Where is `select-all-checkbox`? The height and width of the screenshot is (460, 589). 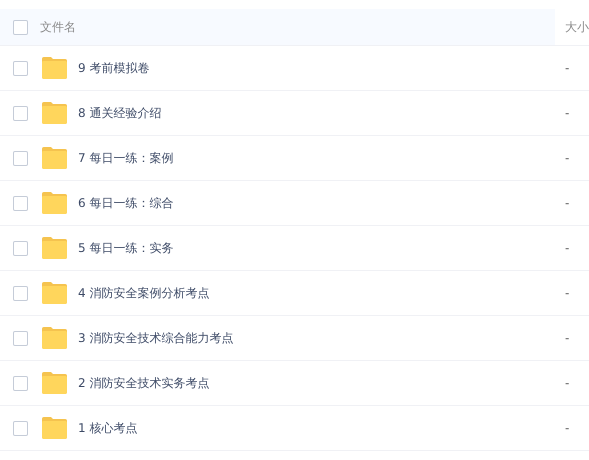
select-all-checkbox is located at coordinates (20, 27).